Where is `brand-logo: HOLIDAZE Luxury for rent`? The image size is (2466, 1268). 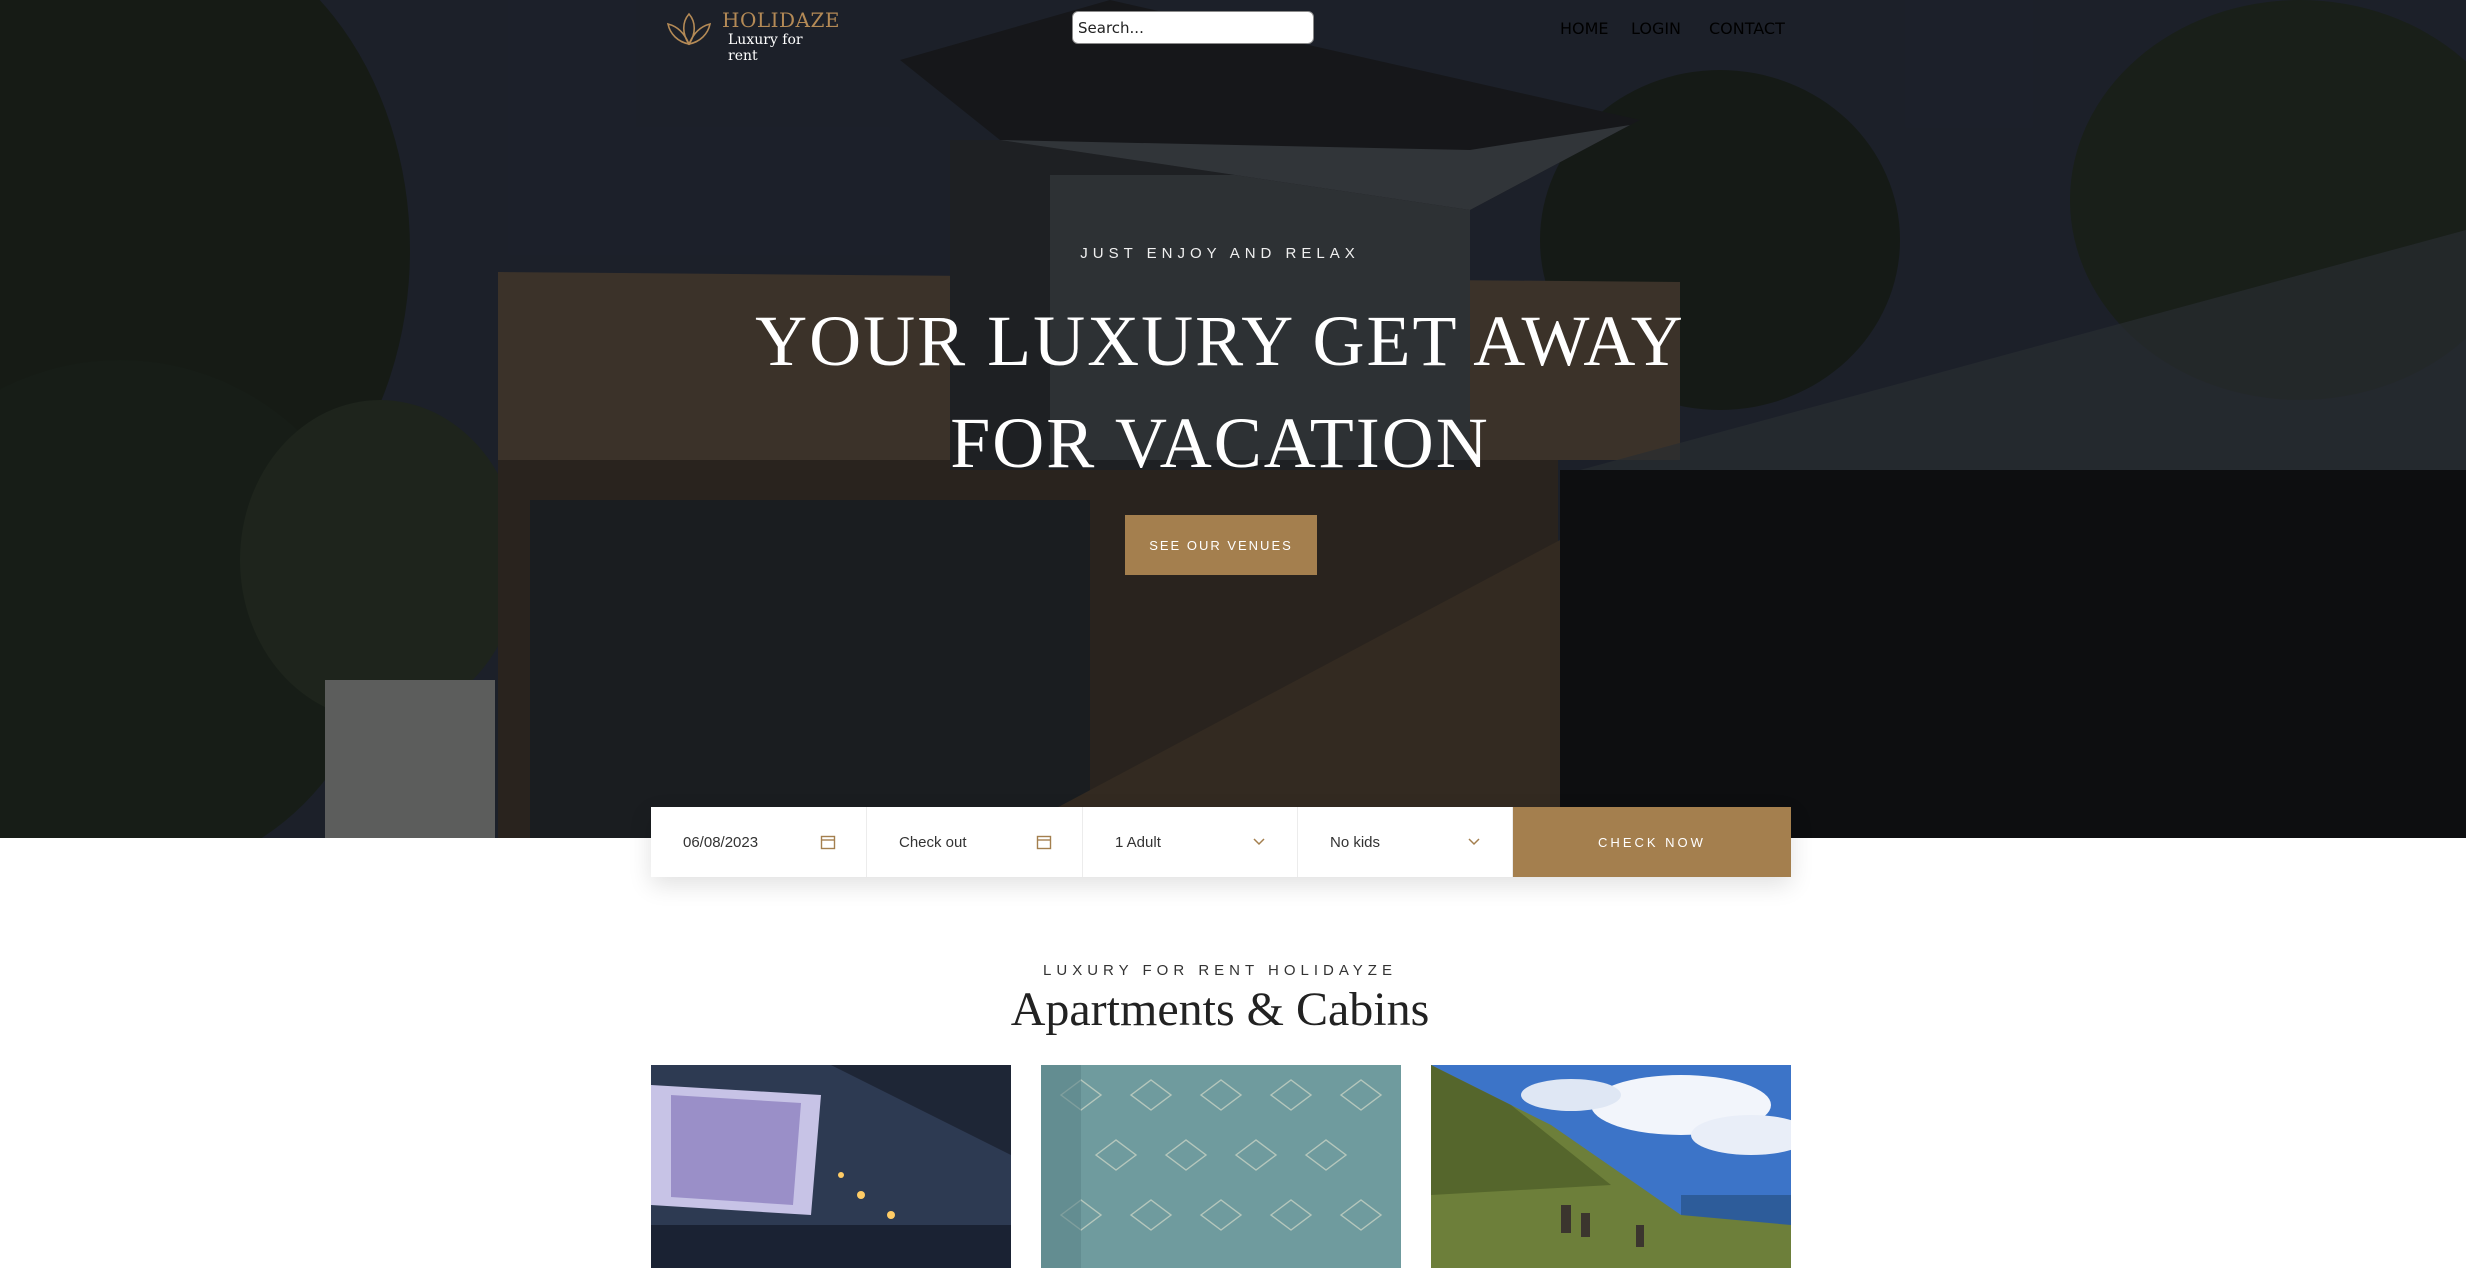 brand-logo: HOLIDAZE Luxury for rent is located at coordinates (752, 36).